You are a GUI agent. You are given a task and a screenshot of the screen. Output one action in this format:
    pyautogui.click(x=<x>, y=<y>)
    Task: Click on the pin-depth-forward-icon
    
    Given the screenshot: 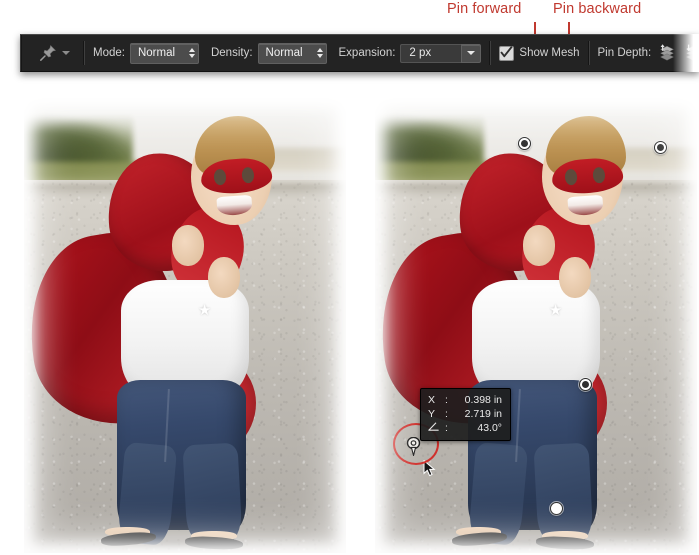 What is the action you would take?
    pyautogui.click(x=667, y=52)
    